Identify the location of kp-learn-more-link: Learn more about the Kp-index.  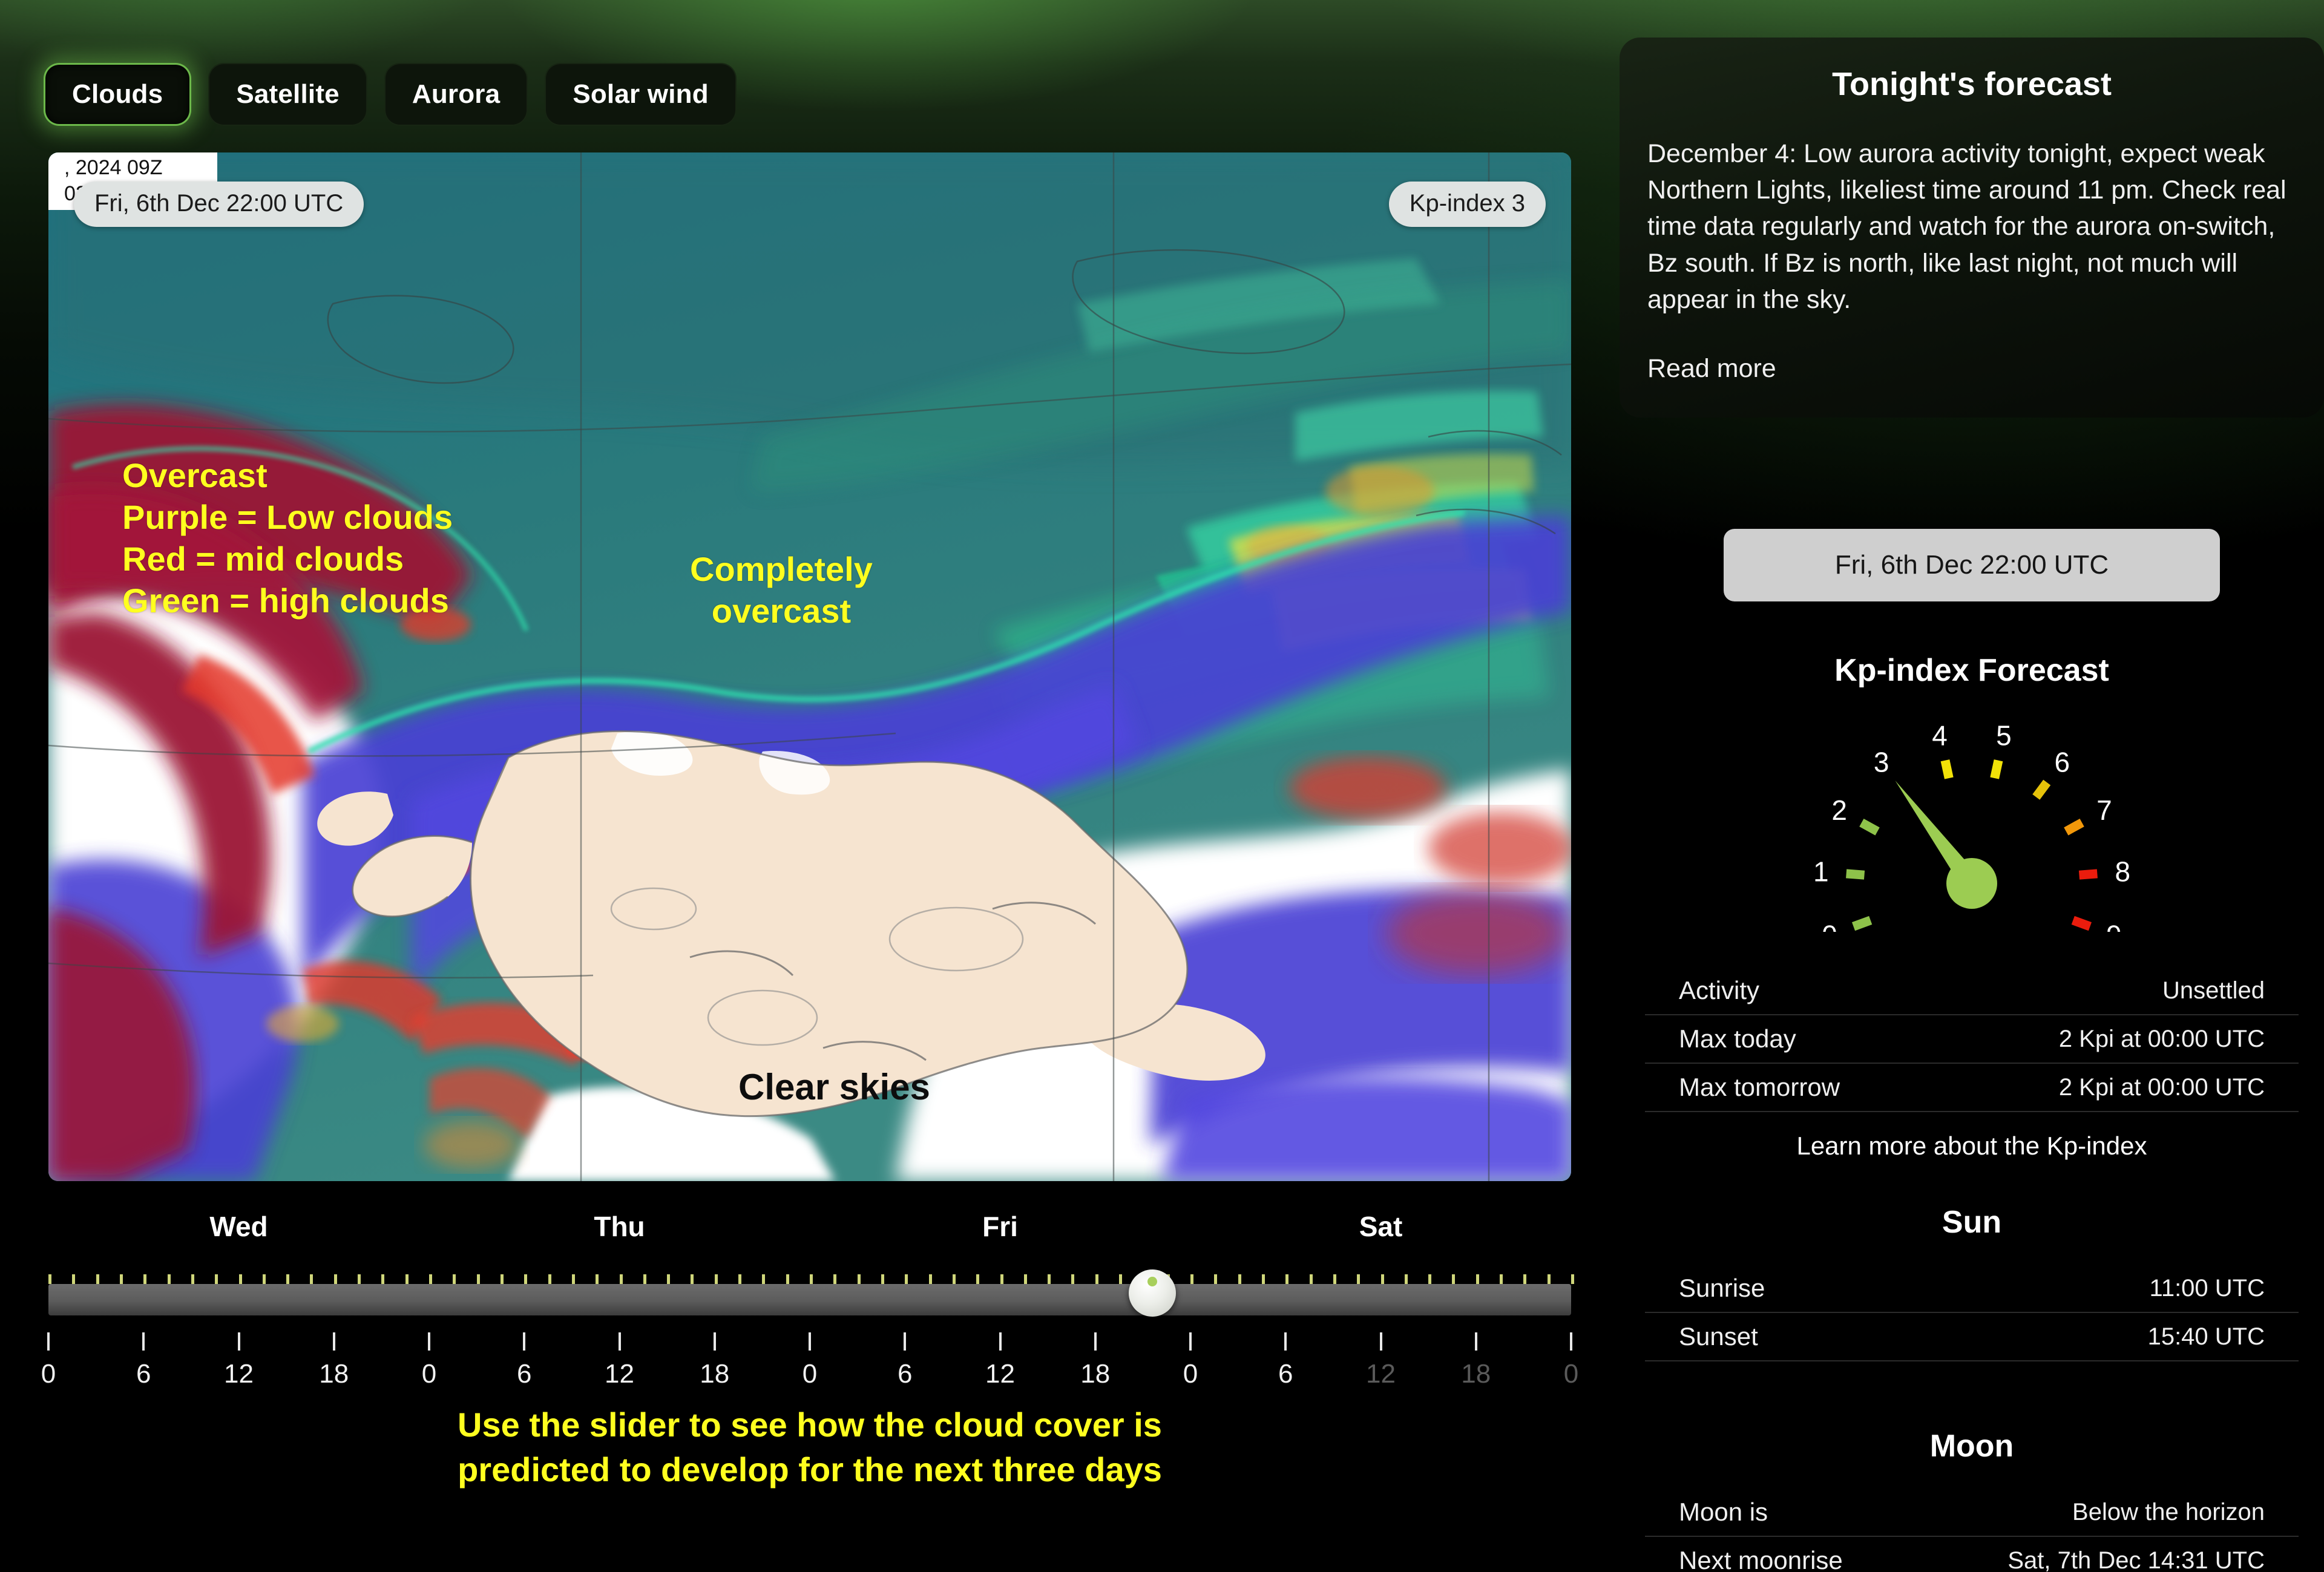
(1972, 1146).